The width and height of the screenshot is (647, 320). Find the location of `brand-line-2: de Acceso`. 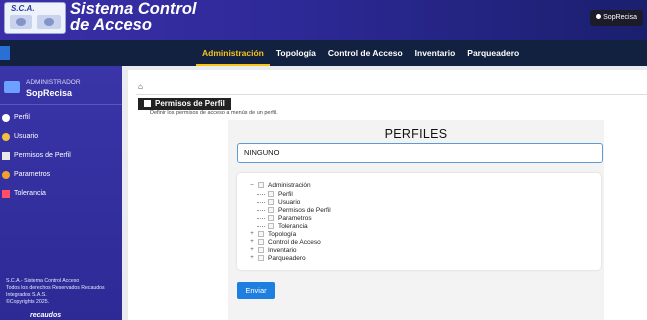

brand-line-2: de Acceso is located at coordinates (111, 25).